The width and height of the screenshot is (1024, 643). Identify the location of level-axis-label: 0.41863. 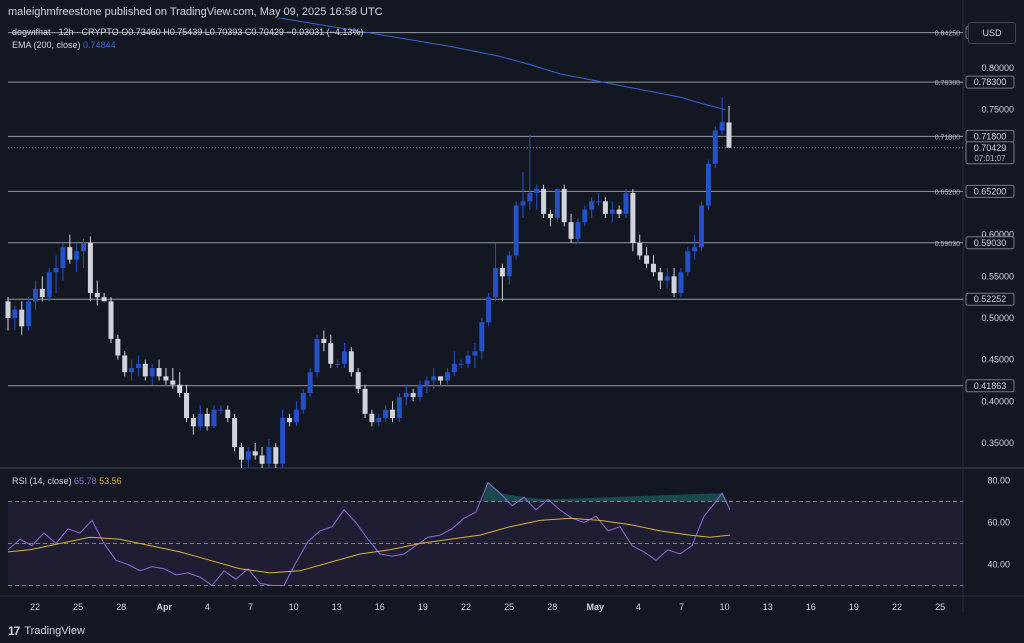
(990, 386).